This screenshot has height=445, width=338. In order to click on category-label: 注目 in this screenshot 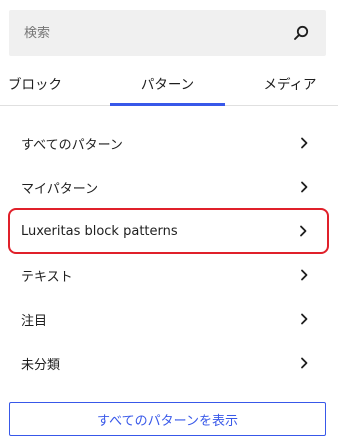, I will do `click(34, 321)`.